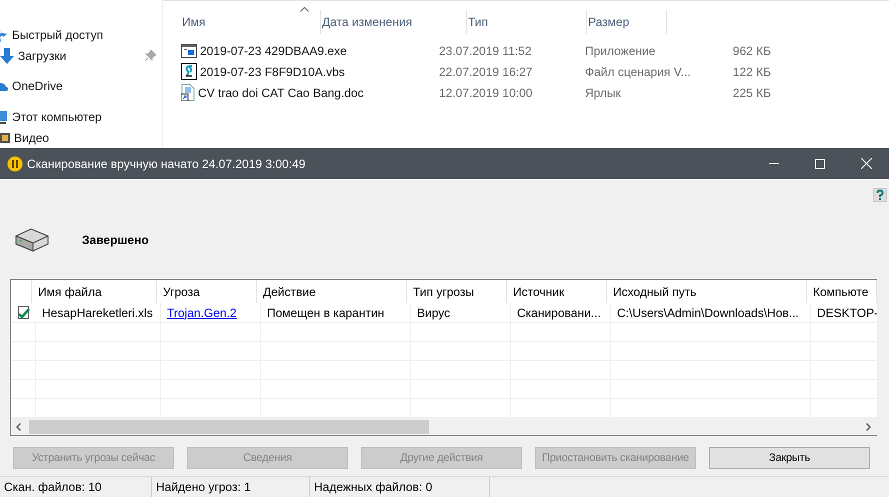 Image resolution: width=889 pixels, height=497 pixels. What do you see at coordinates (373, 487) in the screenshot?
I see `status-text: Надежных файлов: 0` at bounding box center [373, 487].